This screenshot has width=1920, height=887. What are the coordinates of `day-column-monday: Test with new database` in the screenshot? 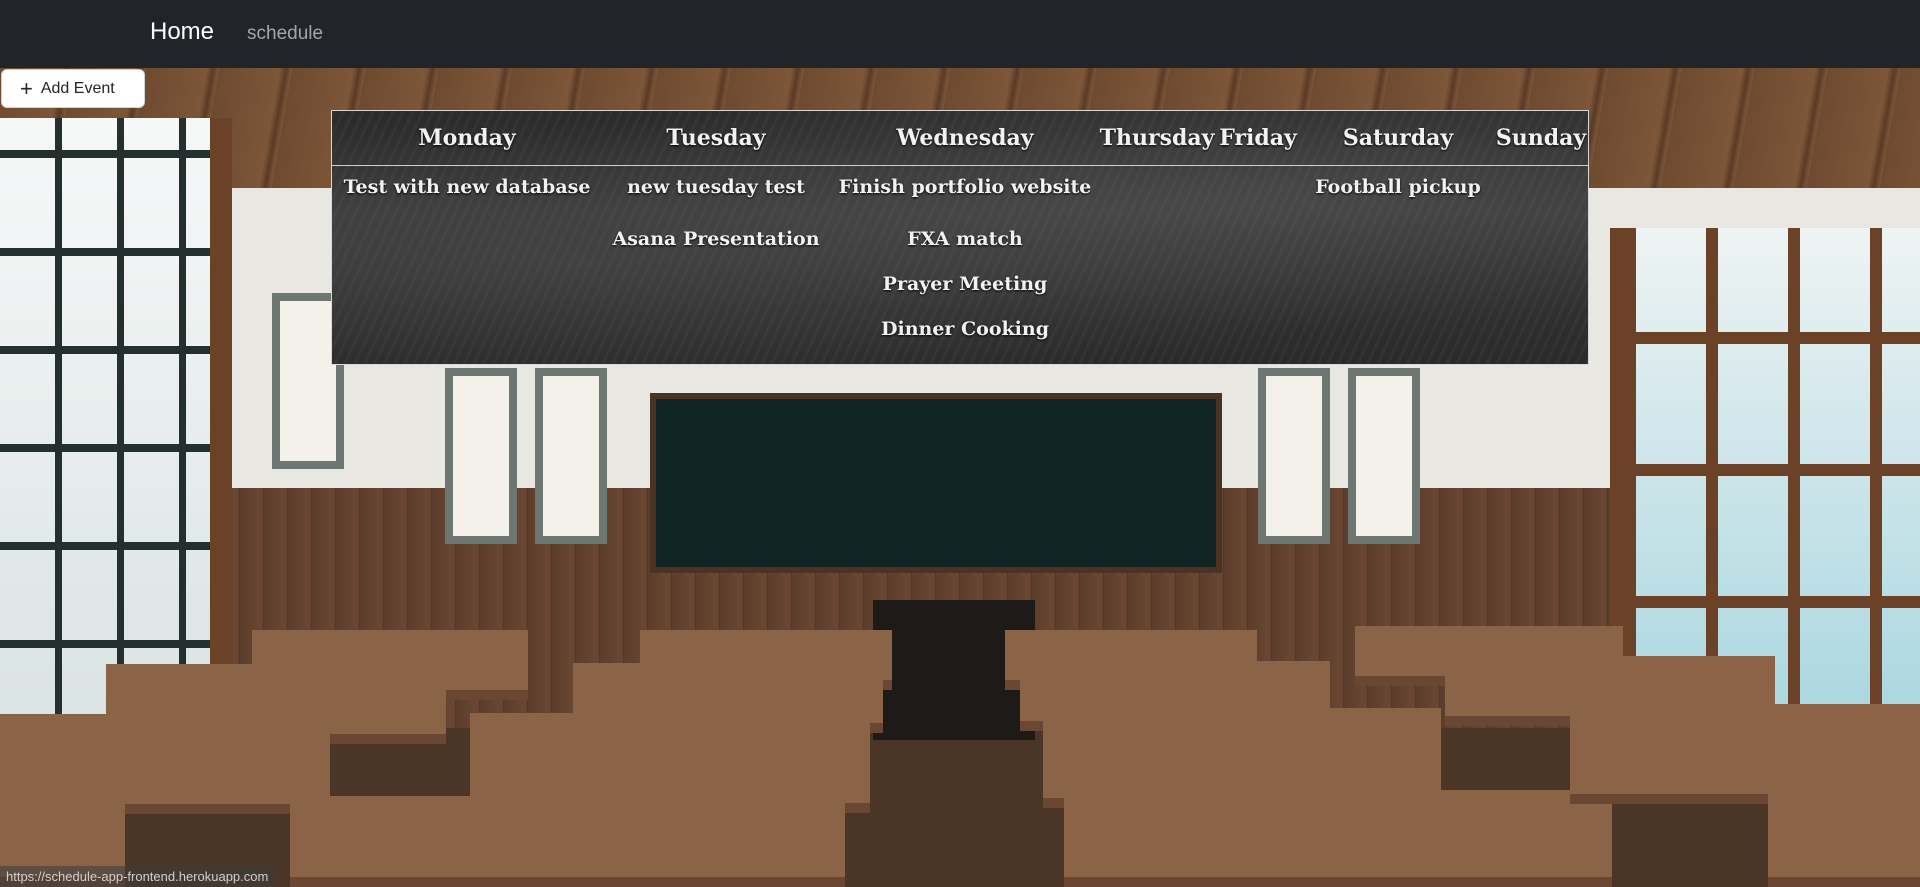 It's located at (467, 187).